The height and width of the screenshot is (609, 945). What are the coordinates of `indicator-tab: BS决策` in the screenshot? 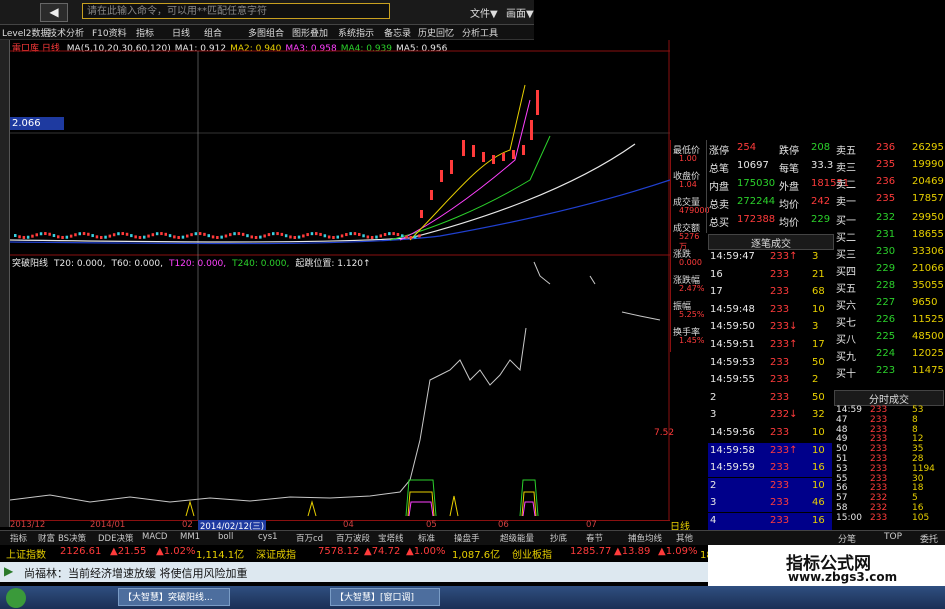 It's located at (72, 538).